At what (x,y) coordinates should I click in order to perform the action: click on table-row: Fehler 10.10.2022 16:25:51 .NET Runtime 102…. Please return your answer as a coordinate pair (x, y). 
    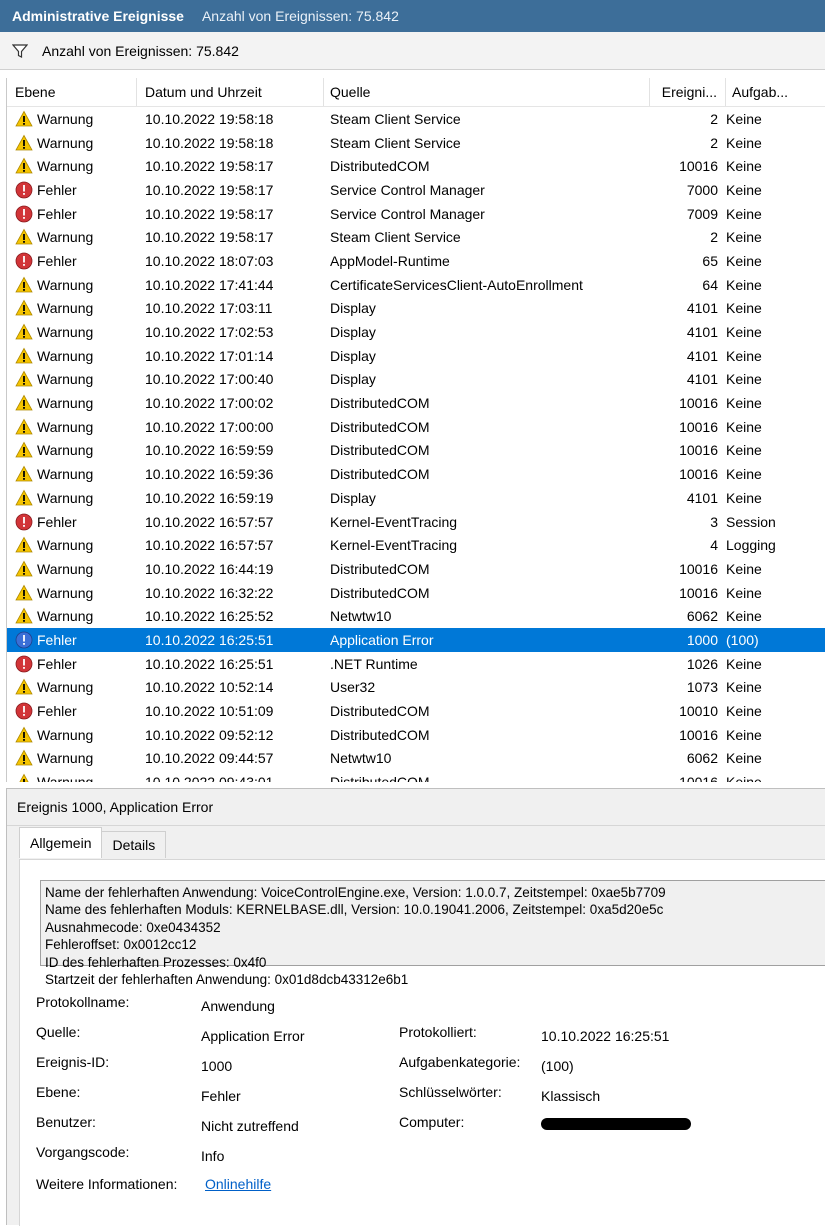
    Looking at the image, I should click on (416, 664).